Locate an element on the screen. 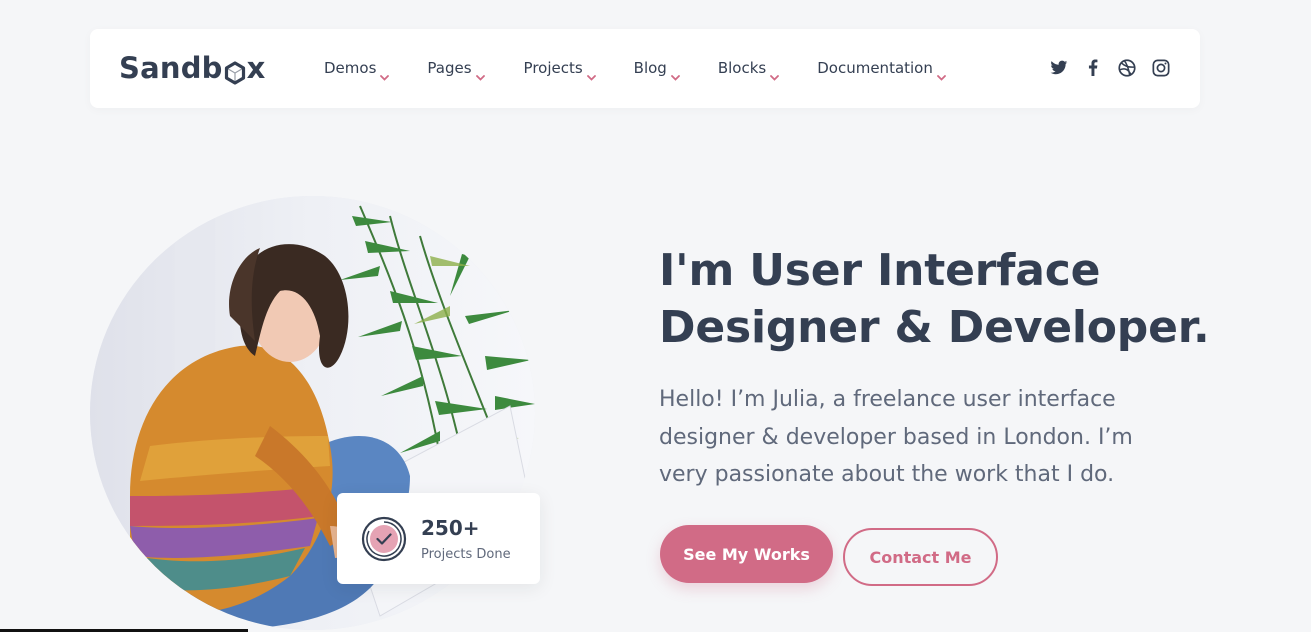 Image resolution: width=1311 pixels, height=632 pixels. dribbble-icon is located at coordinates (1126, 67).